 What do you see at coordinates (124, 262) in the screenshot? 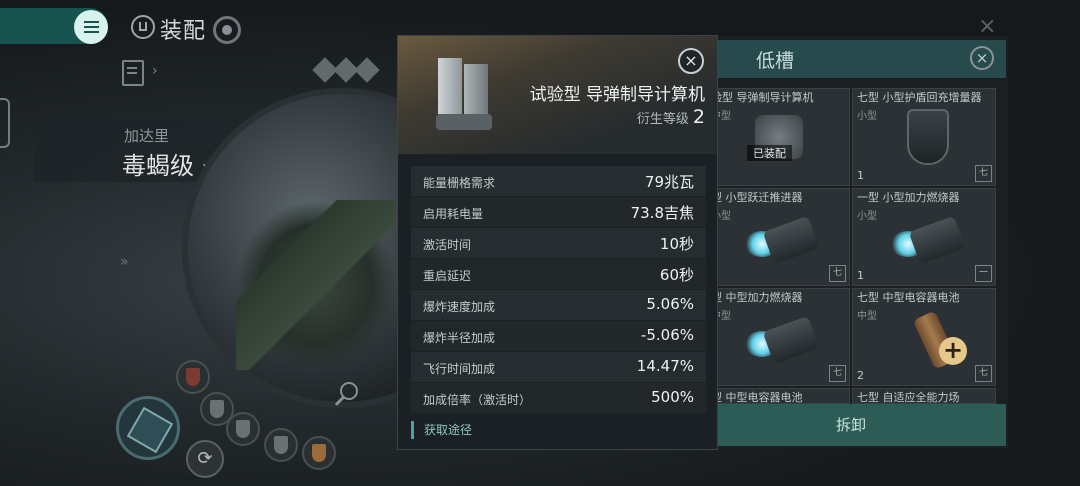
I see `expand-arrows-icon: »` at bounding box center [124, 262].